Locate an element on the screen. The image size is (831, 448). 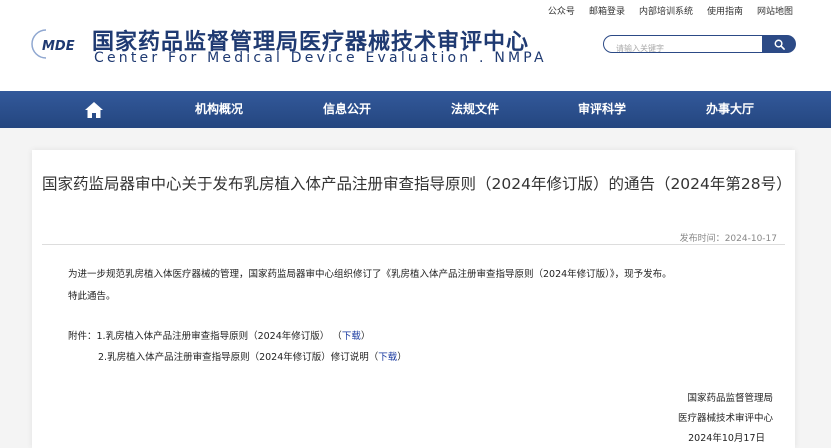
logo-text: MDE is located at coordinates (58, 46).